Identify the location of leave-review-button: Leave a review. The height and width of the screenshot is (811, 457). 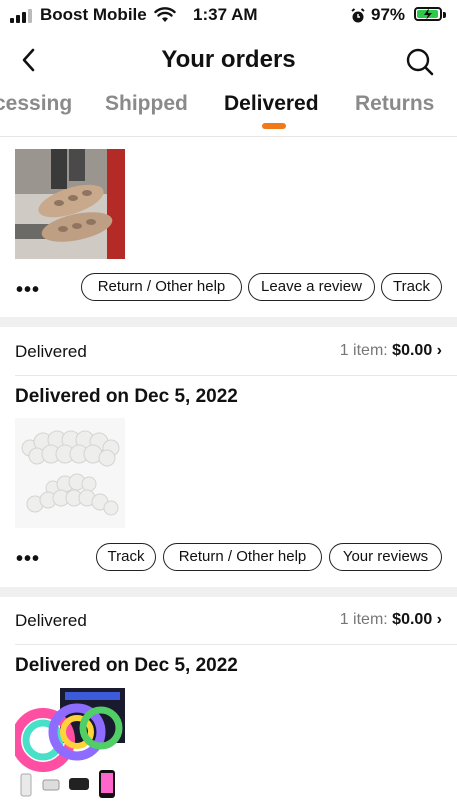
(311, 287).